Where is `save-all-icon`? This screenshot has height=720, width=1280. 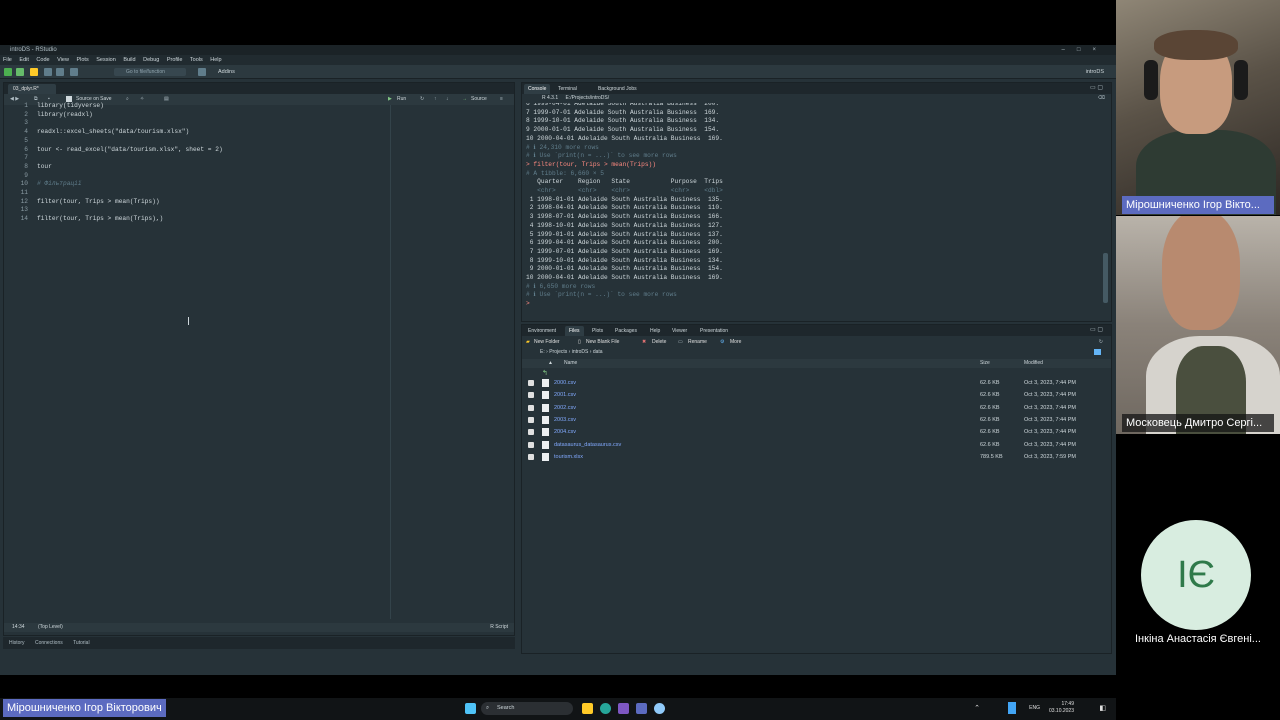 save-all-icon is located at coordinates (60, 72).